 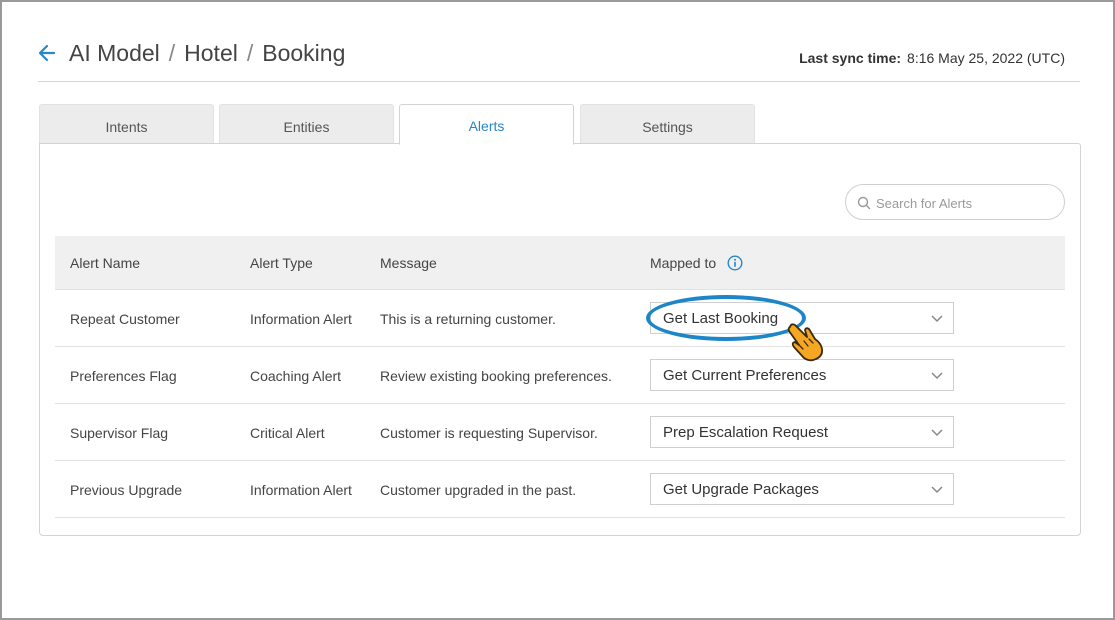 What do you see at coordinates (478, 490) in the screenshot?
I see `message-cell: Customer upgraded in the past.` at bounding box center [478, 490].